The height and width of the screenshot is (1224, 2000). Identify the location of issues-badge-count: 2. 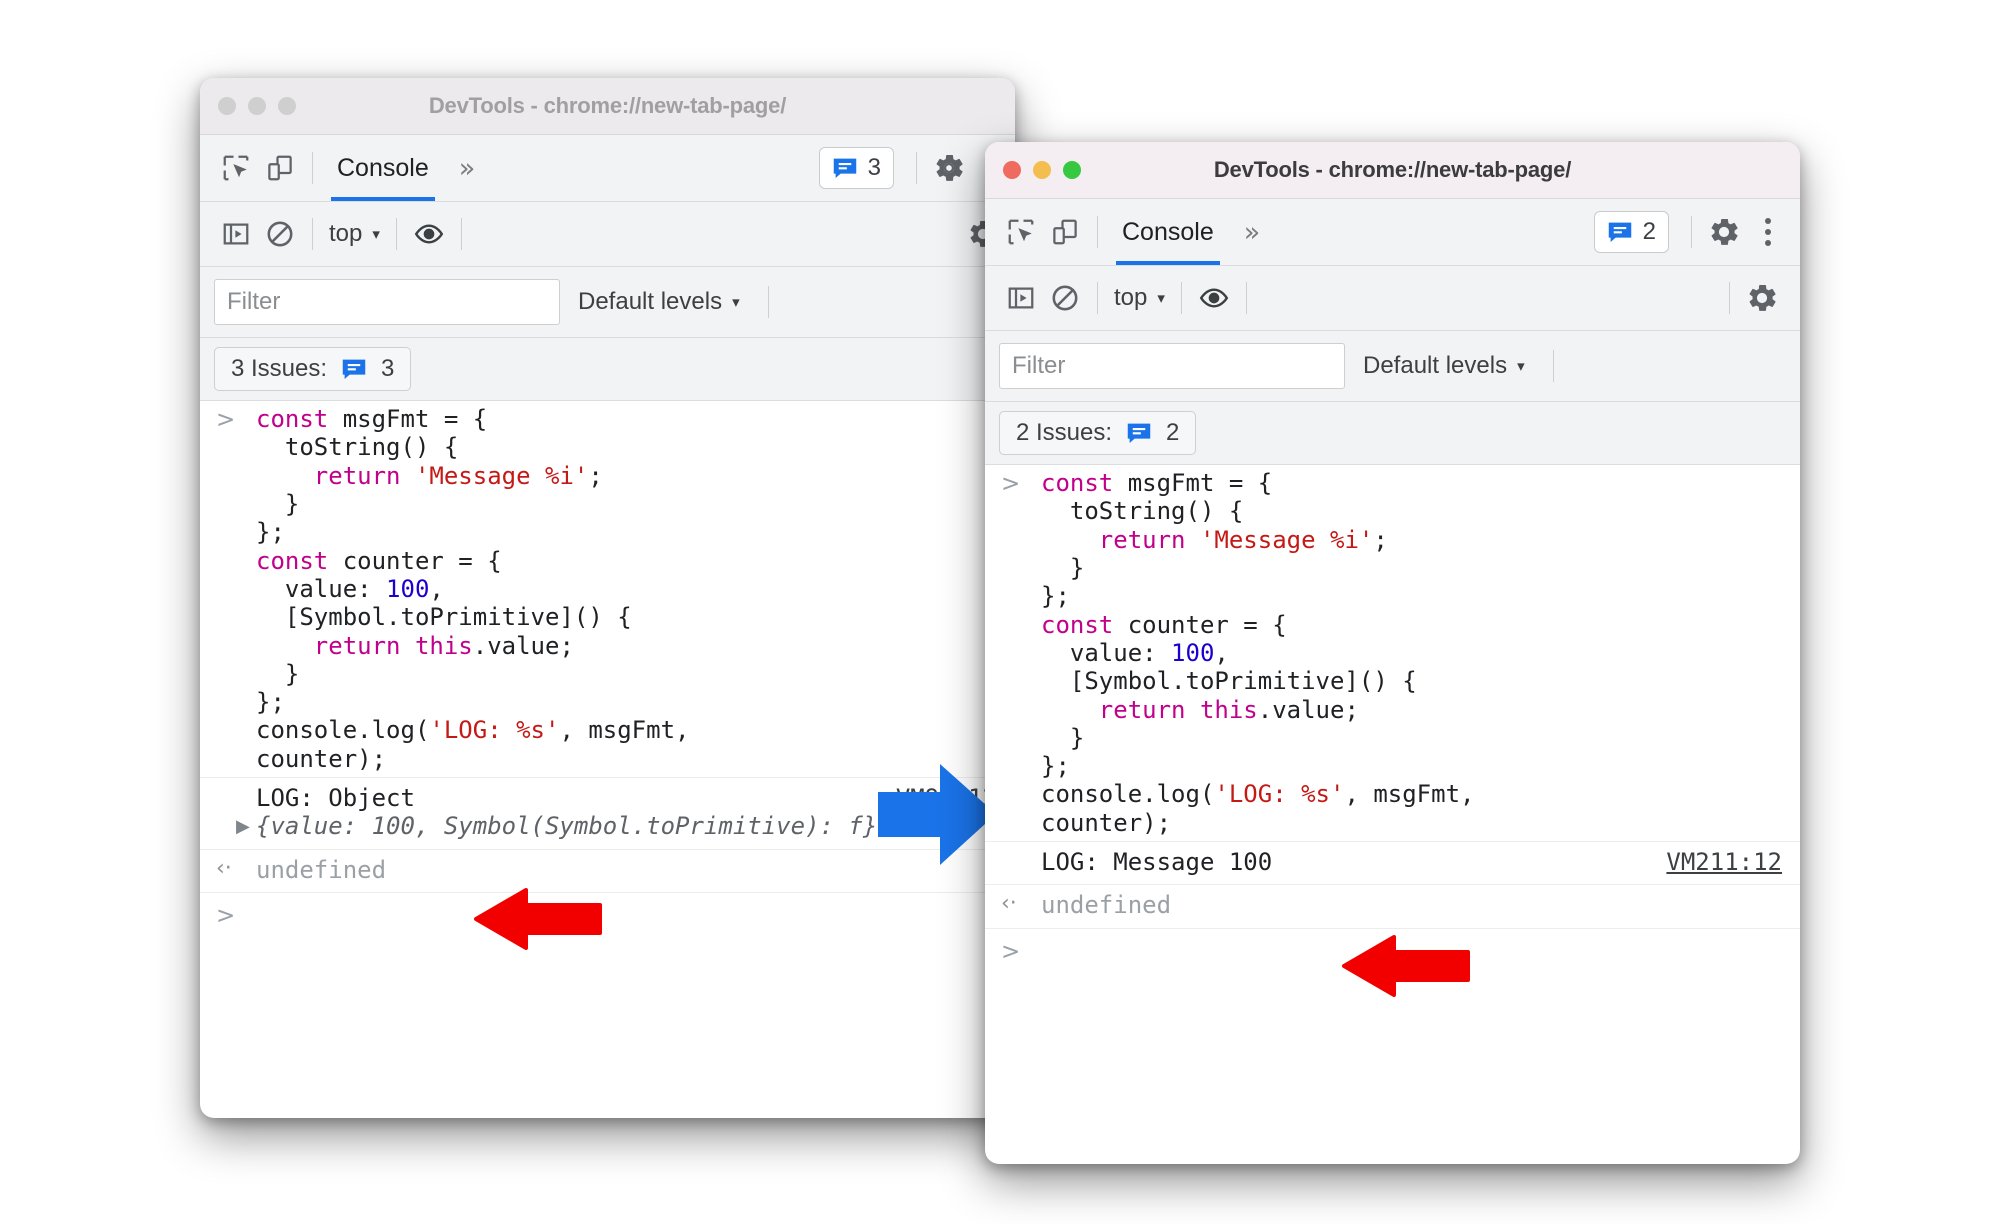
(1649, 231).